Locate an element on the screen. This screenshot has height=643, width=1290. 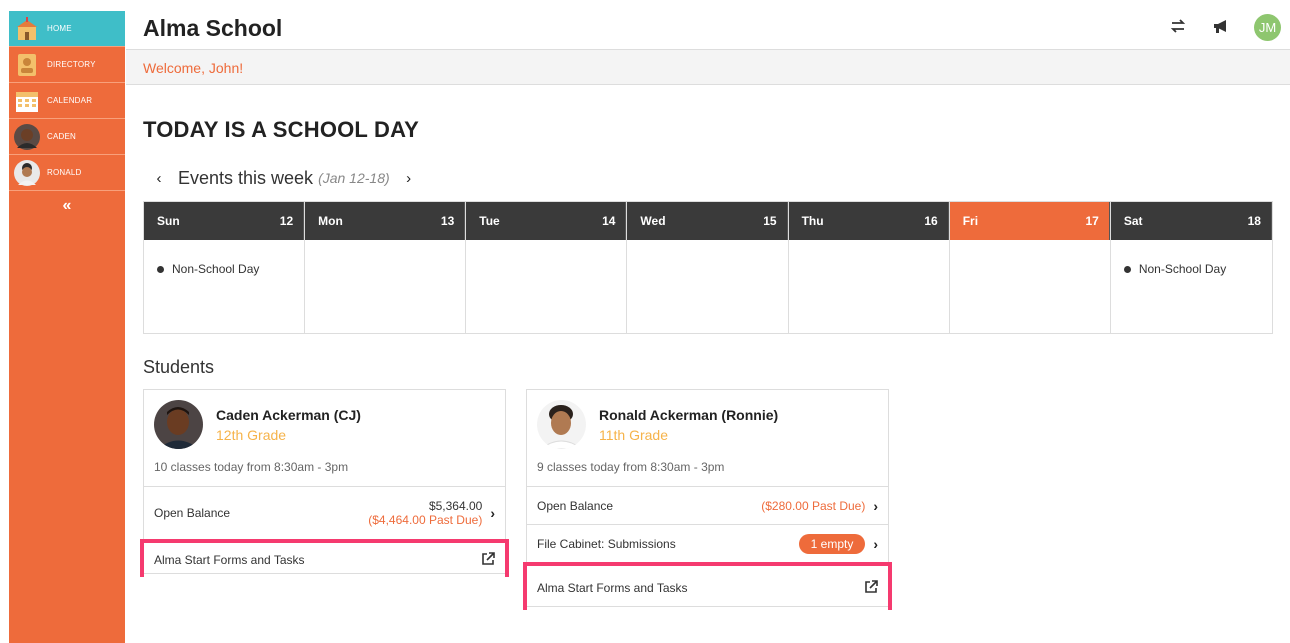
events-title: Events this week is located at coordinates (246, 177).